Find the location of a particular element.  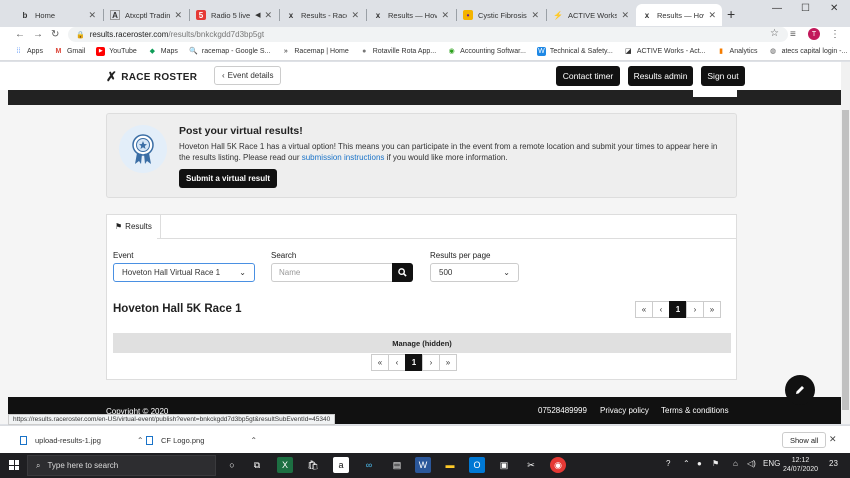

download-item: CF Logo.png ⌃ is located at coordinates (201, 440).